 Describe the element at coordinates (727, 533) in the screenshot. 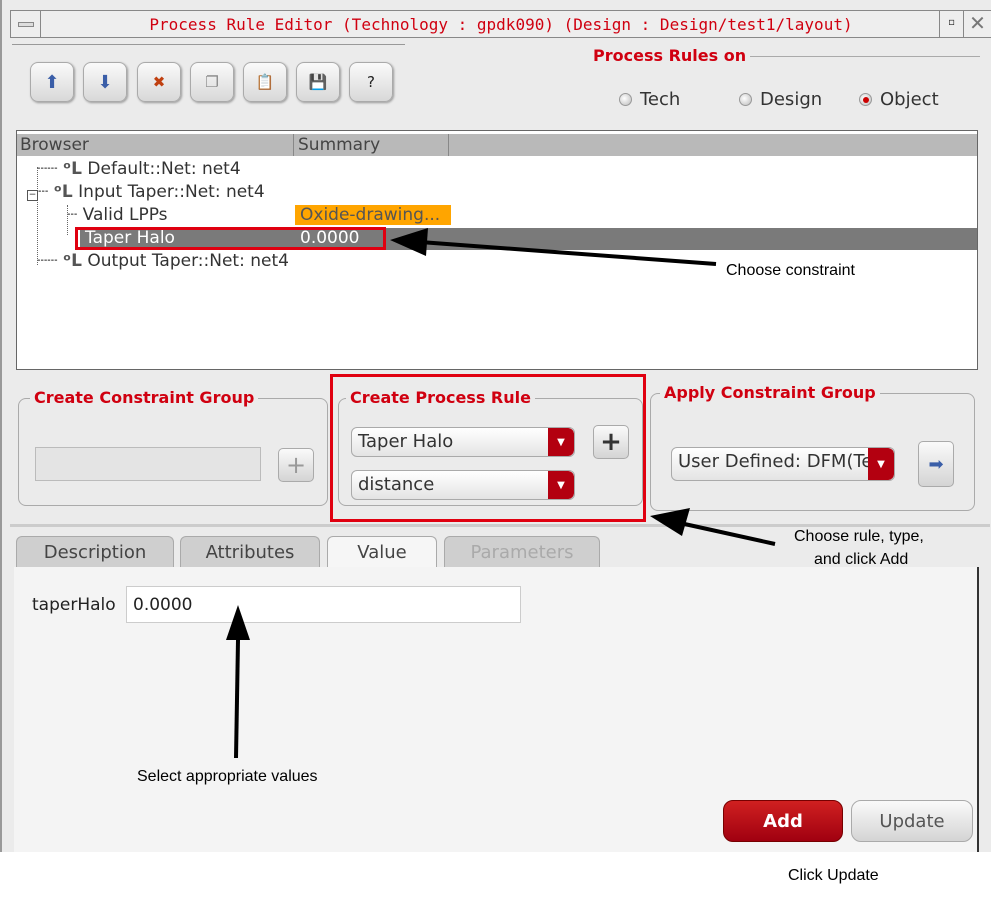

I see `arrow-choose-rule` at that location.